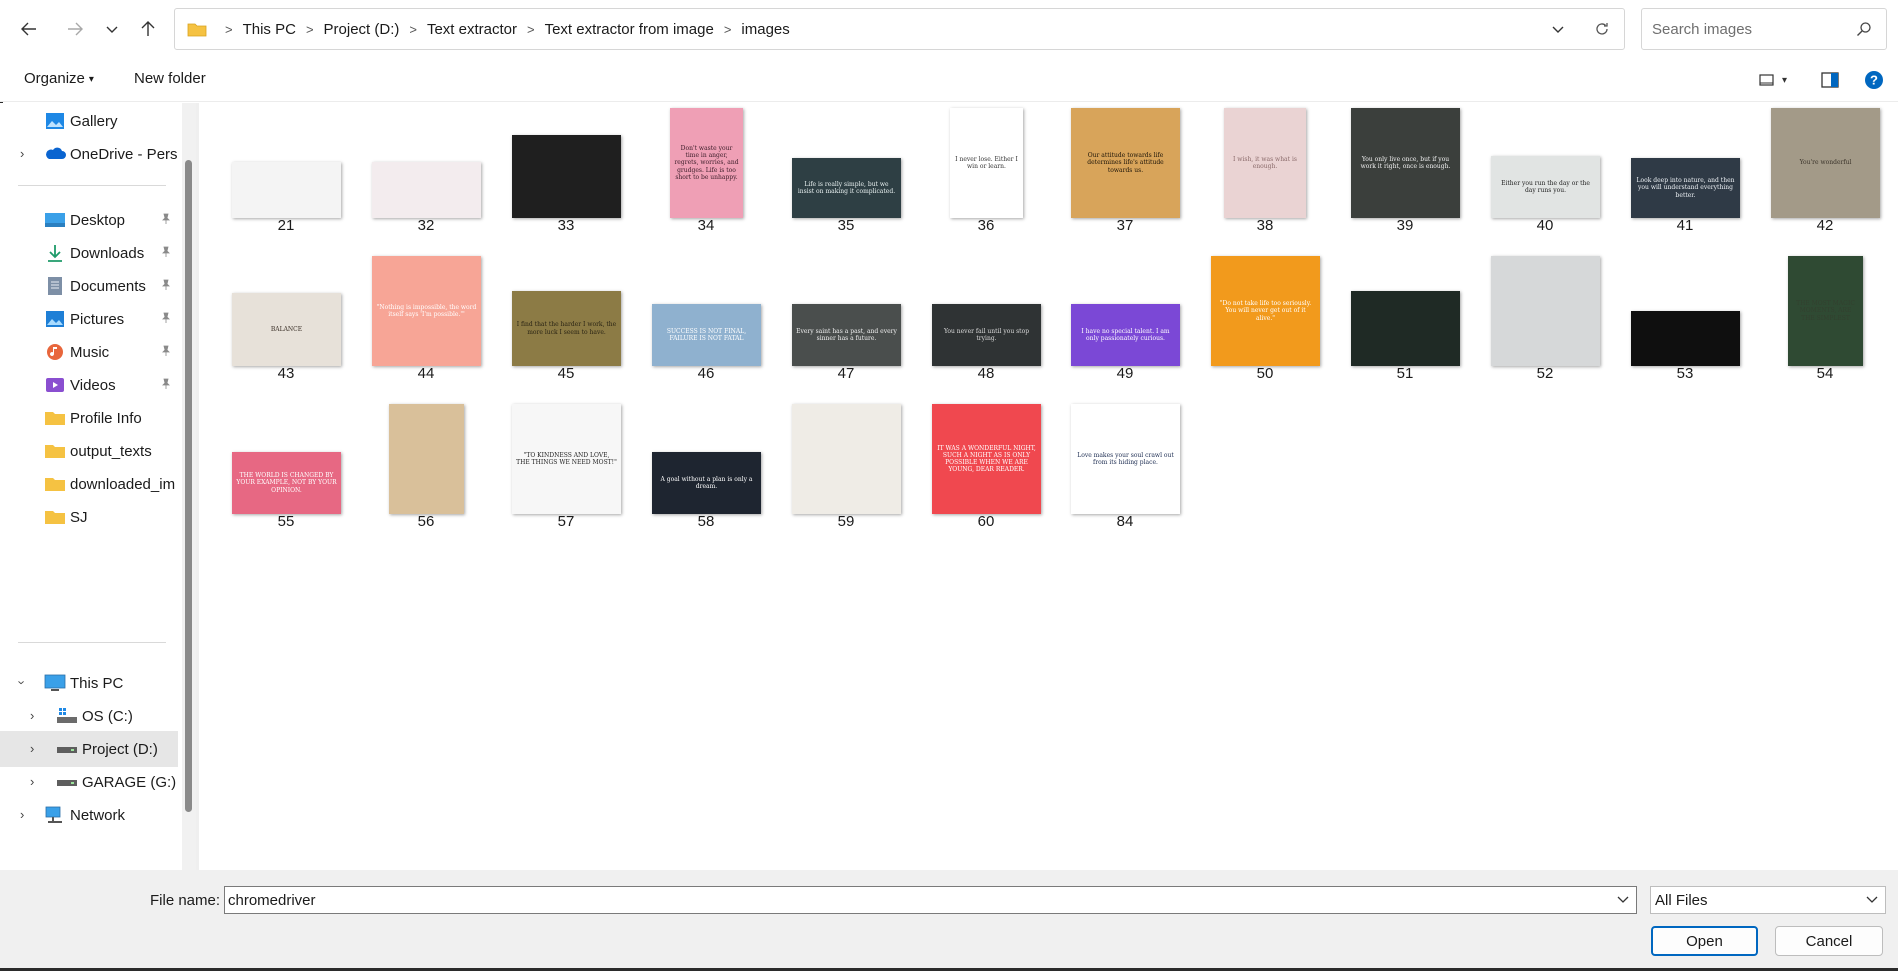  Describe the element at coordinates (1685, 321) in the screenshot. I see `file-item: 53` at that location.